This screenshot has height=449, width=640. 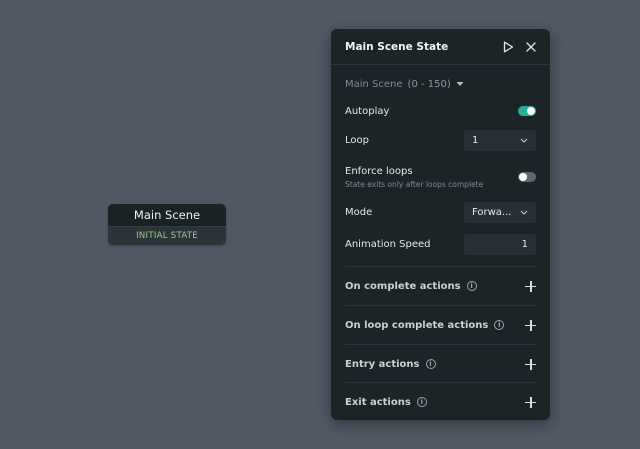 I want to click on panel-title: Main Scene State, so click(x=397, y=46).